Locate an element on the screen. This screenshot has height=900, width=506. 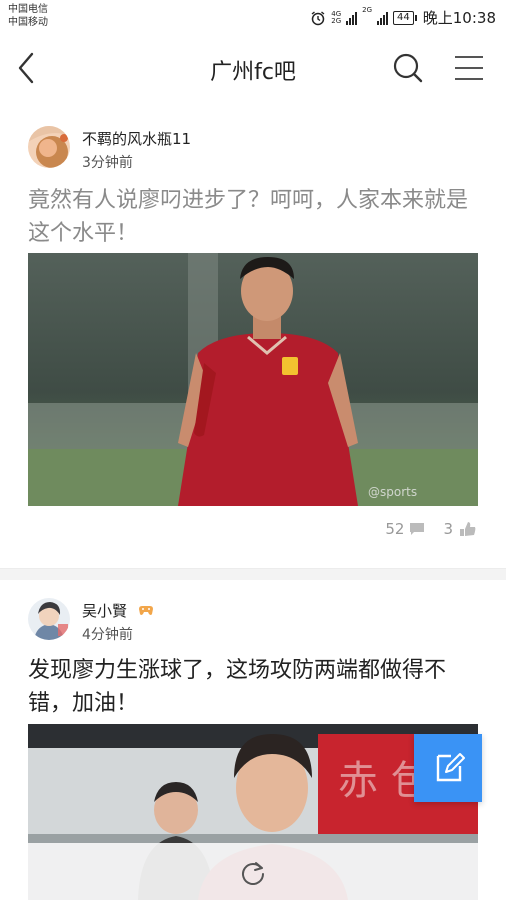
like-count: 3 is located at coordinates (459, 529).